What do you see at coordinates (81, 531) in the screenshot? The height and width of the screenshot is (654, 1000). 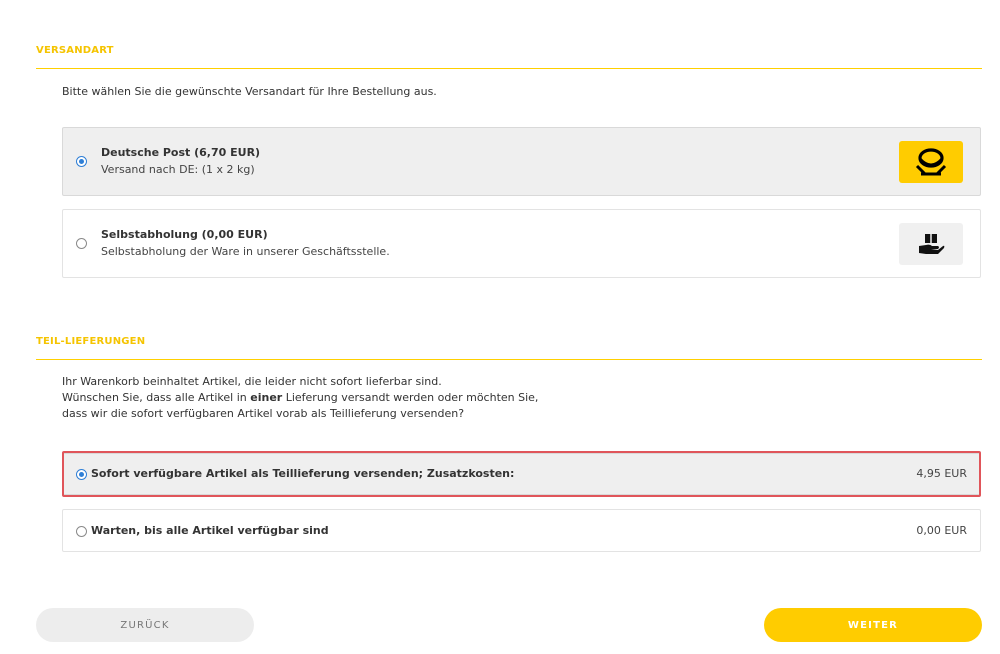 I see `partial-radio-wait` at bounding box center [81, 531].